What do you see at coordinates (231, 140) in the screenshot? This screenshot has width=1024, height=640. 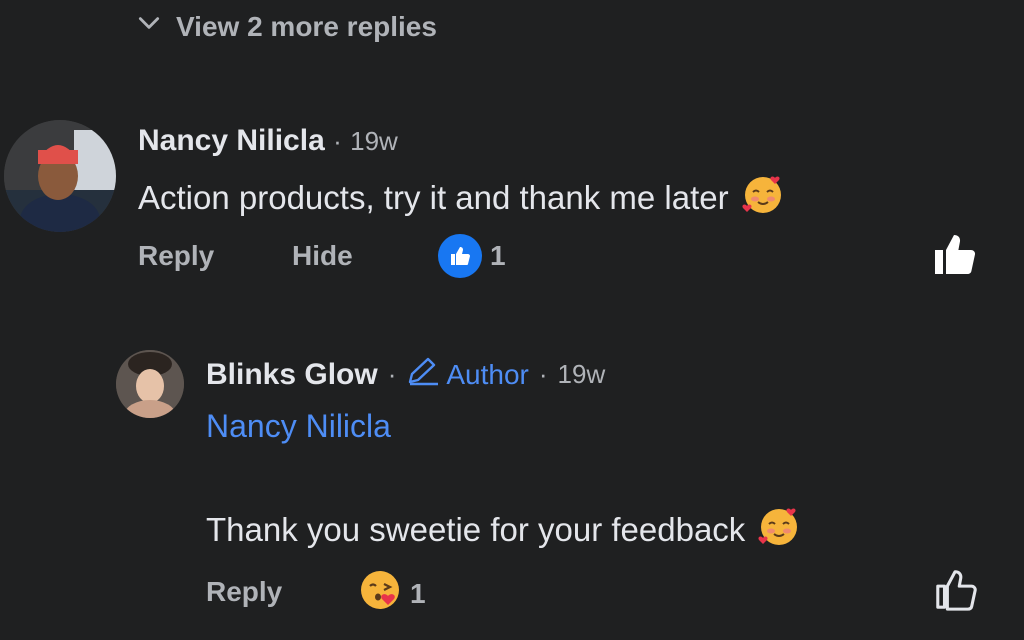 I see `comment-author-name: Nancy Nilicla` at bounding box center [231, 140].